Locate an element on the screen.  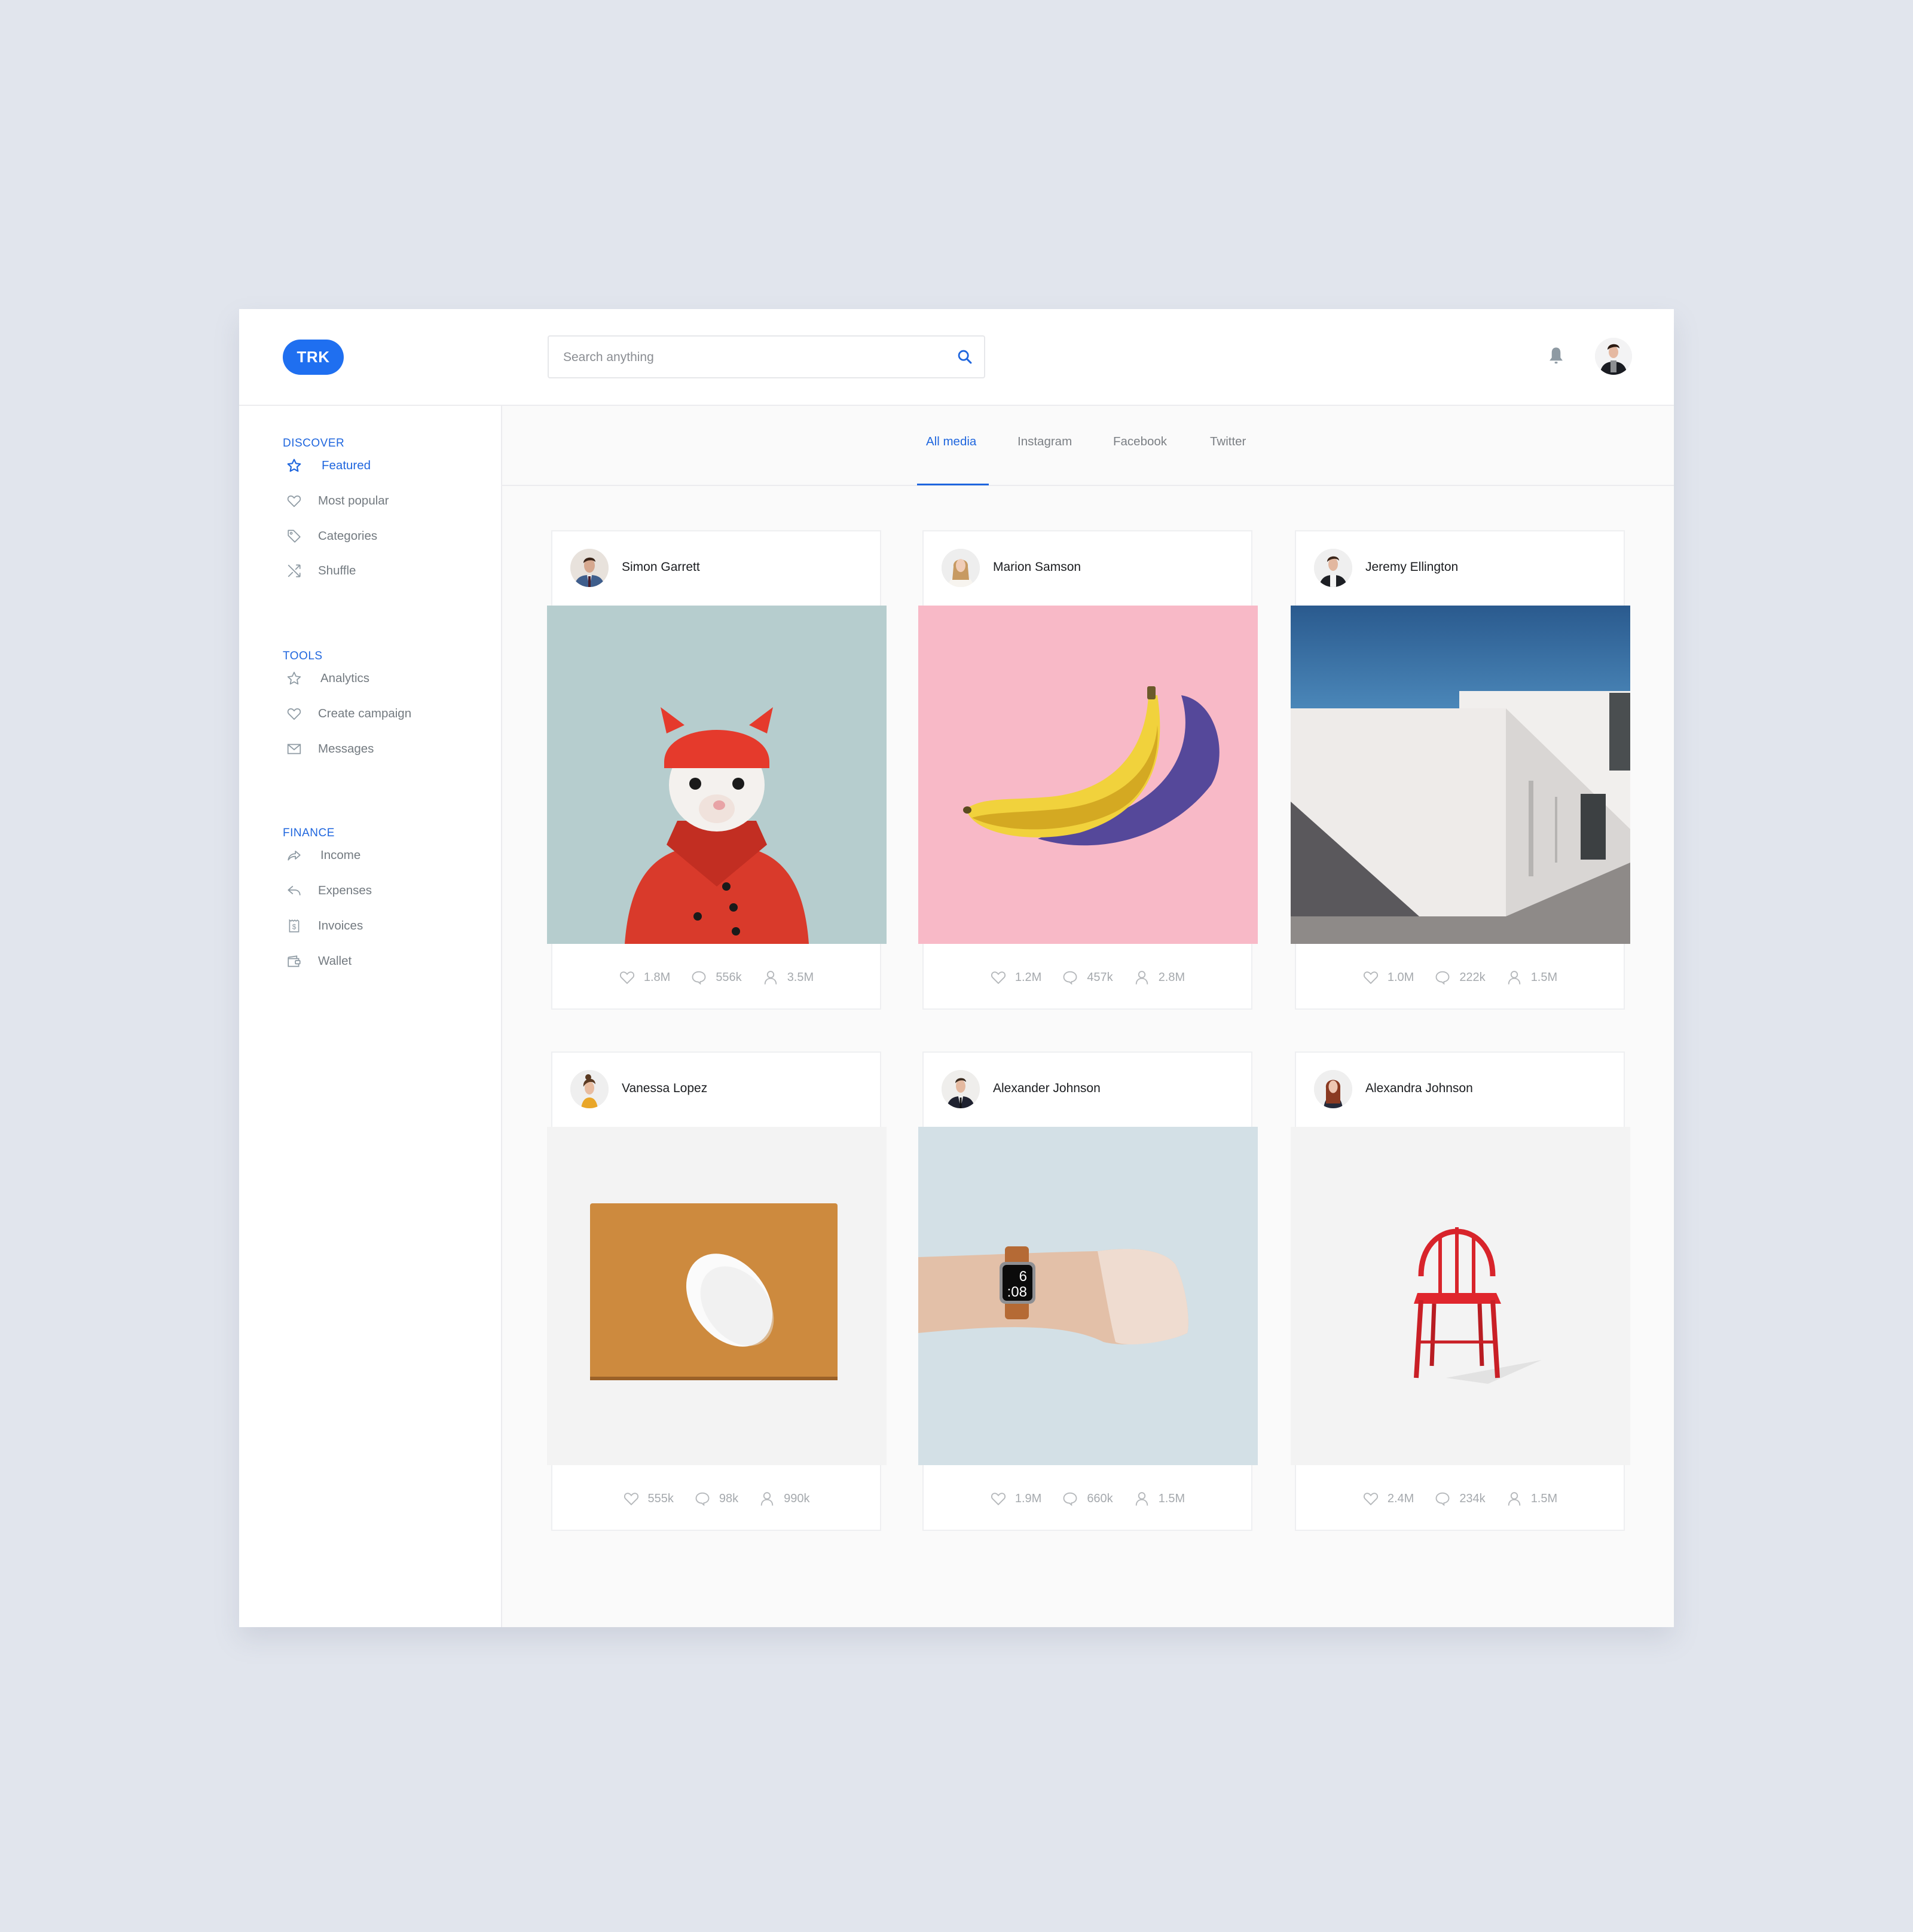
media-card: Vanessa Lopez 555k 98k 990k is located at coordinates (717, 1291).